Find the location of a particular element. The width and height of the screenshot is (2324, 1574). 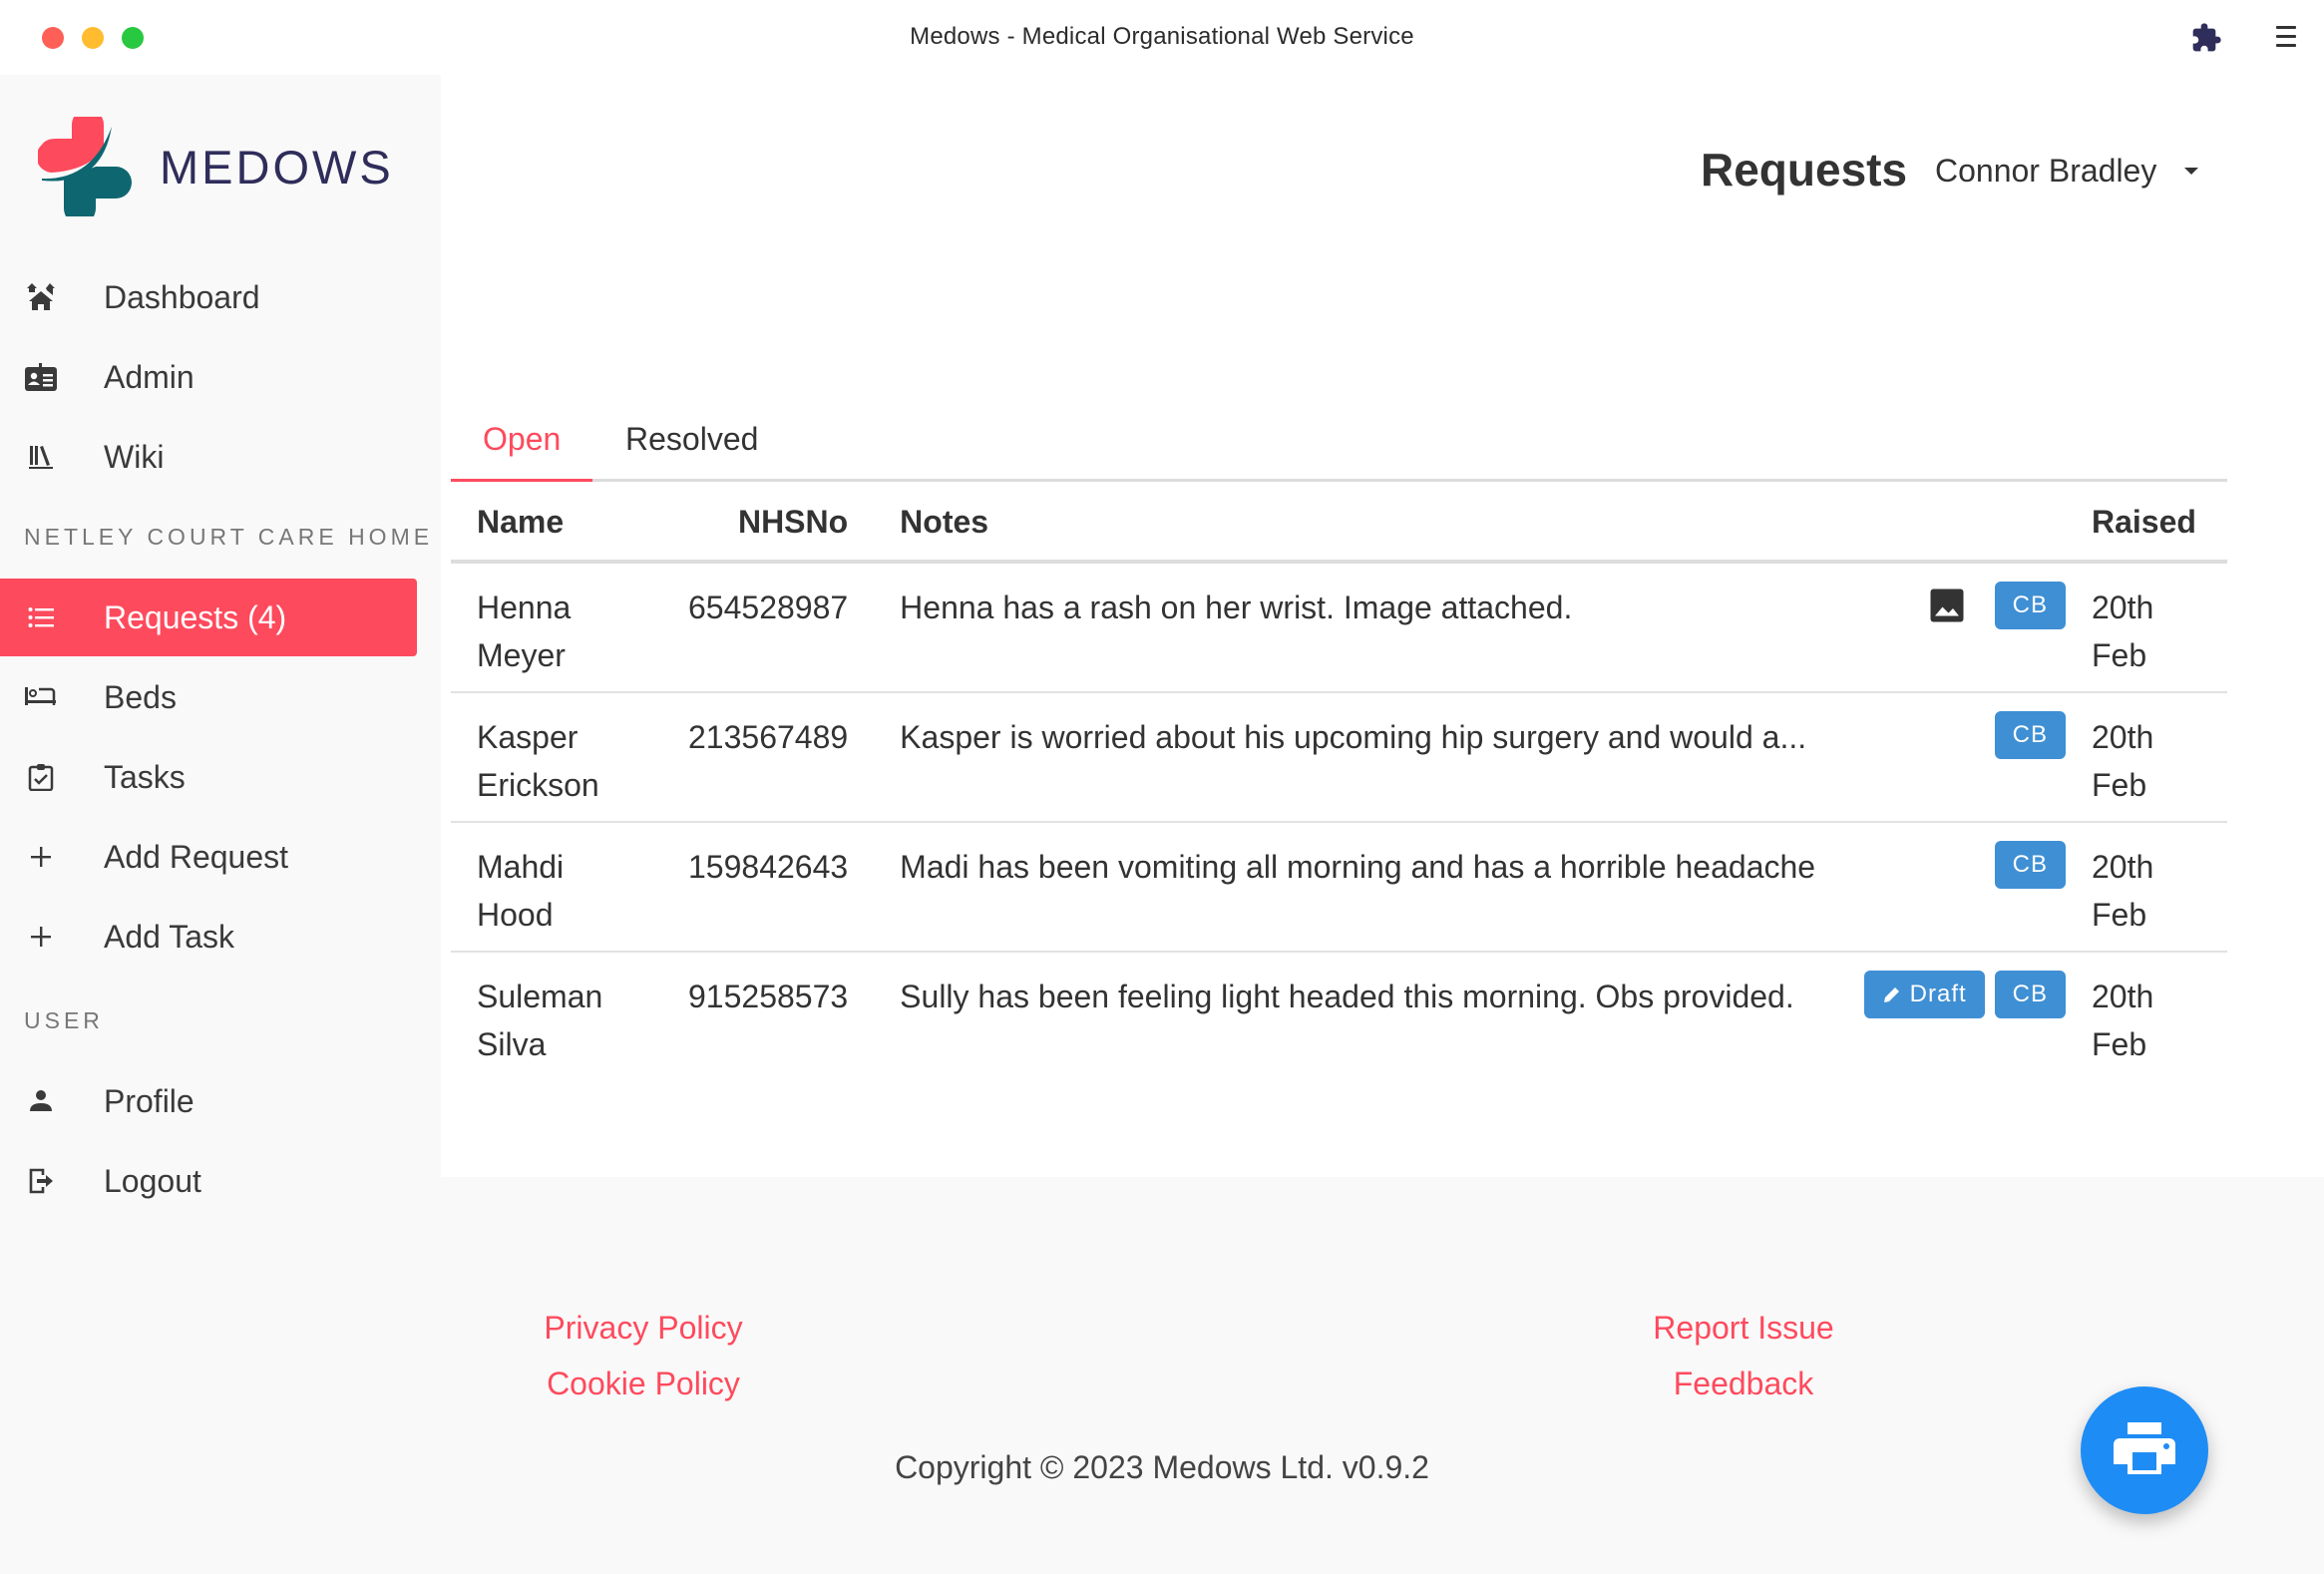

sidebar-item-label: Admin is located at coordinates (149, 376).